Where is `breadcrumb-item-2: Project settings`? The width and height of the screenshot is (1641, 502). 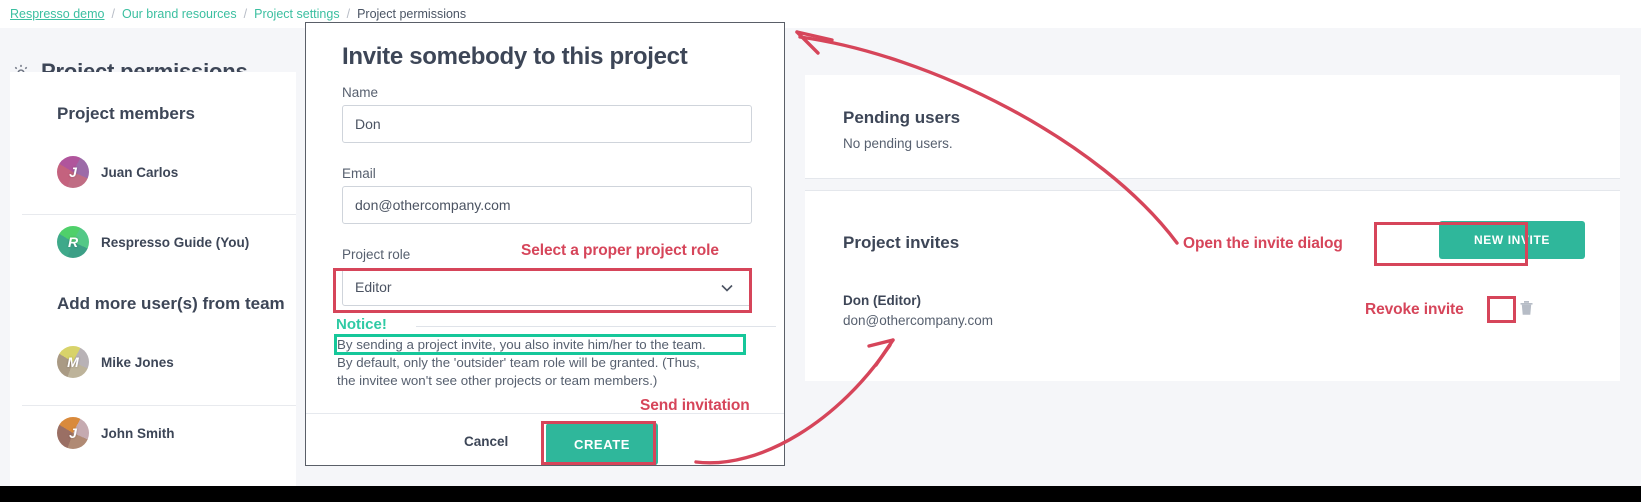 breadcrumb-item-2: Project settings is located at coordinates (296, 14).